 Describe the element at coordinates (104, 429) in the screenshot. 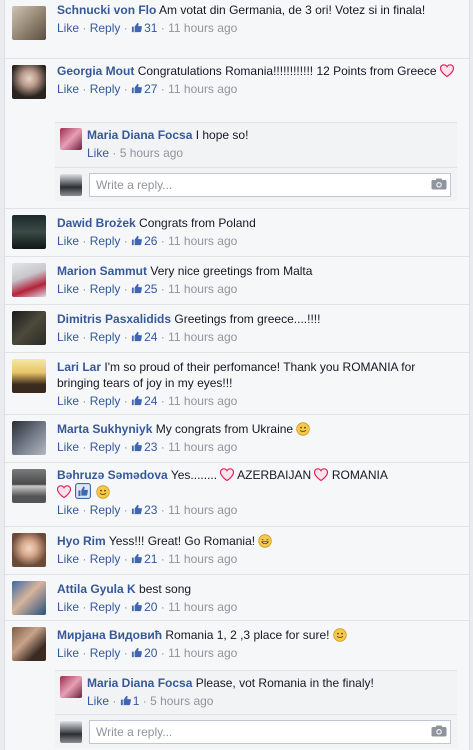

I see `comment-author: Marta Sukhyniyk` at that location.